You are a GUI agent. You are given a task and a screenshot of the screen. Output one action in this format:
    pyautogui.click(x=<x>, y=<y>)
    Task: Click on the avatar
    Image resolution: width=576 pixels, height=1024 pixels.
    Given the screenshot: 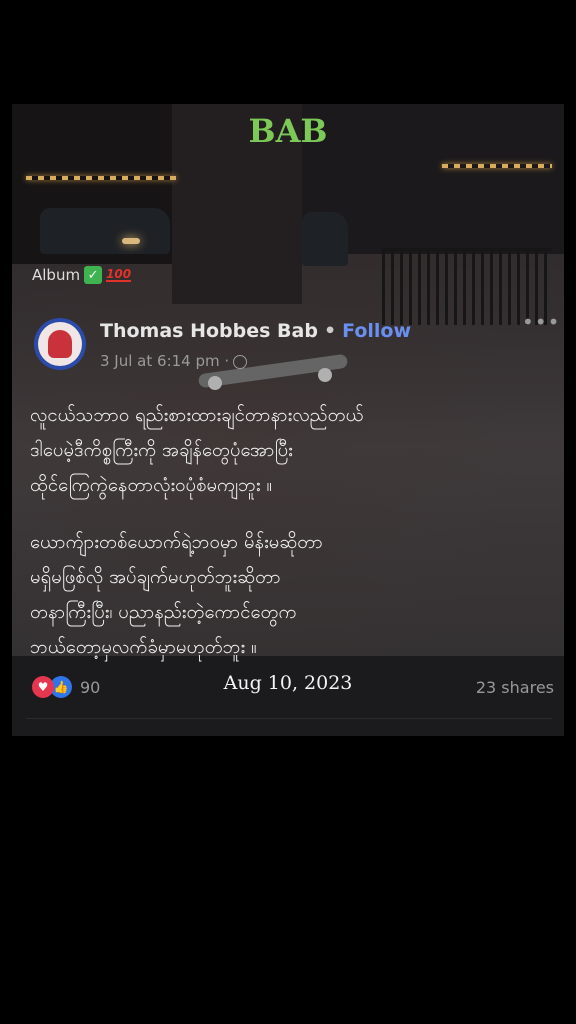 What is the action you would take?
    pyautogui.click(x=60, y=344)
    